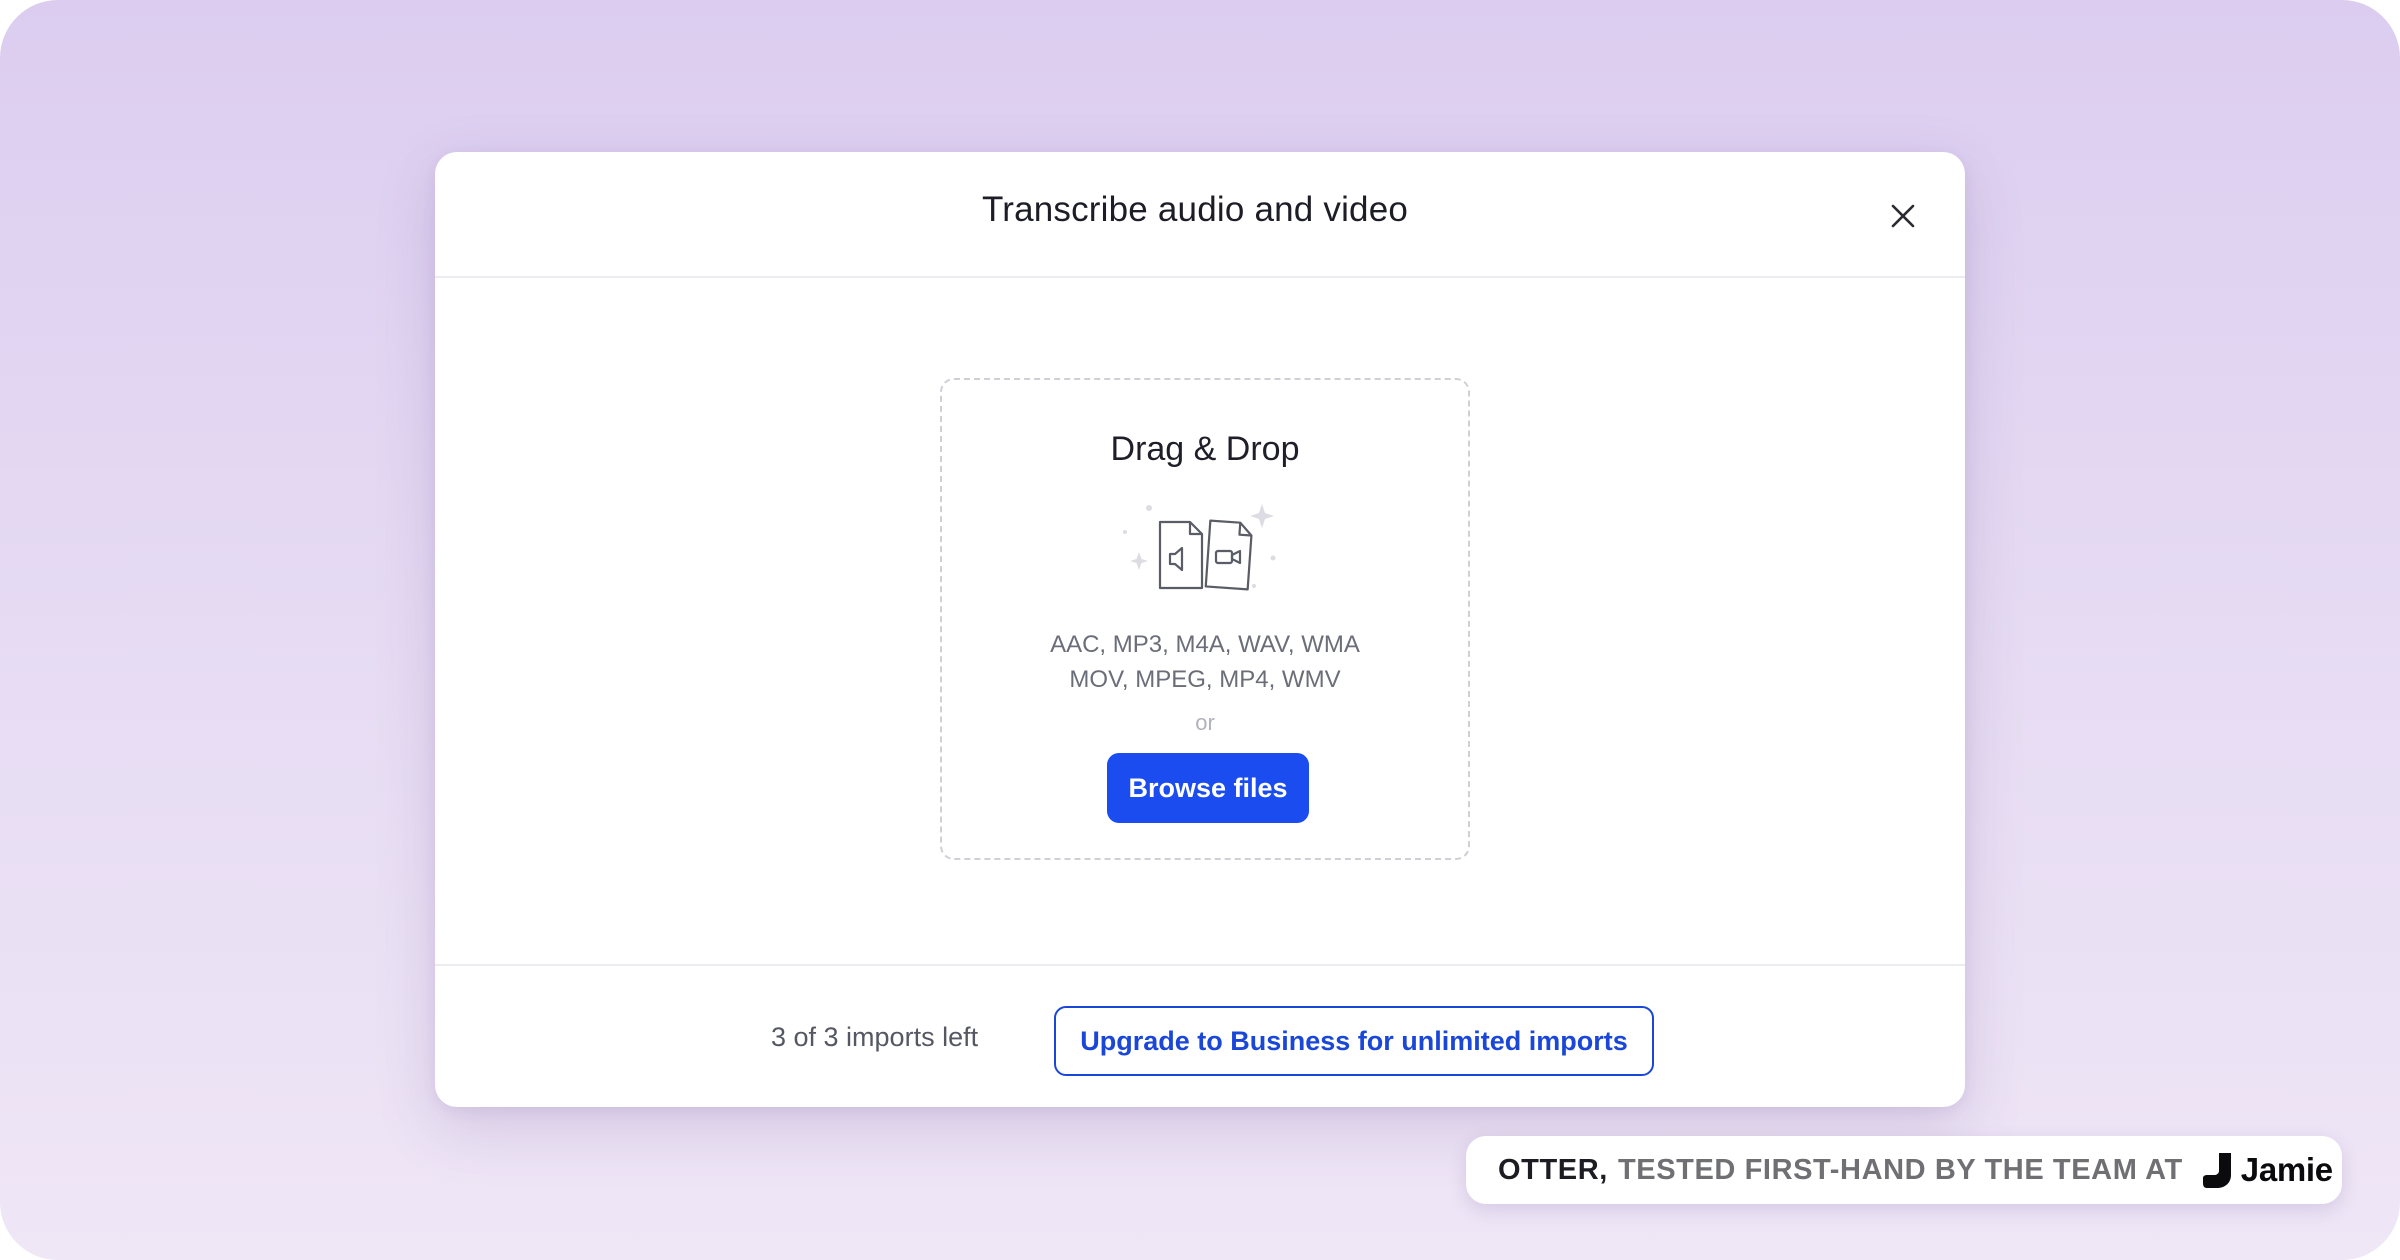 Image resolution: width=2400 pixels, height=1260 pixels. I want to click on file-types-illustration, so click(1199, 547).